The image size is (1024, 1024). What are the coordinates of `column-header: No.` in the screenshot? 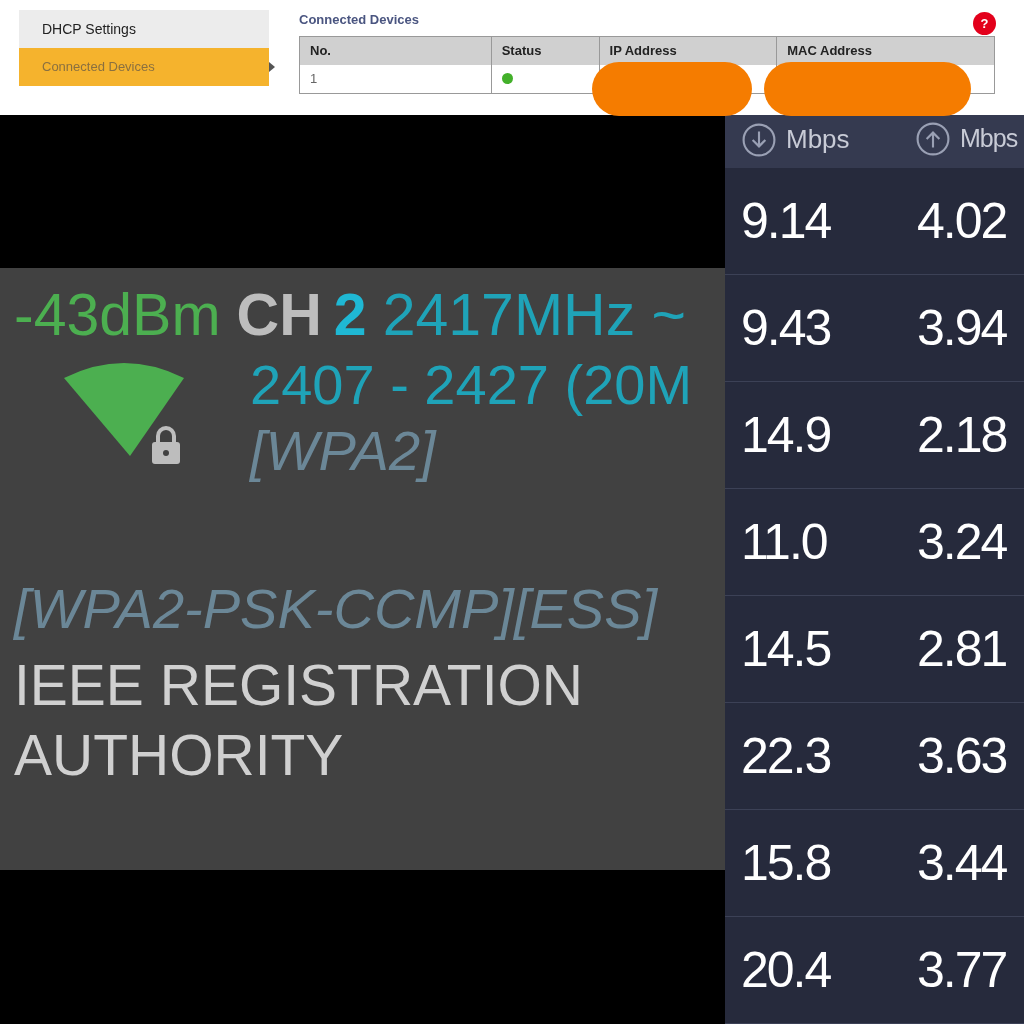 It's located at (395, 50).